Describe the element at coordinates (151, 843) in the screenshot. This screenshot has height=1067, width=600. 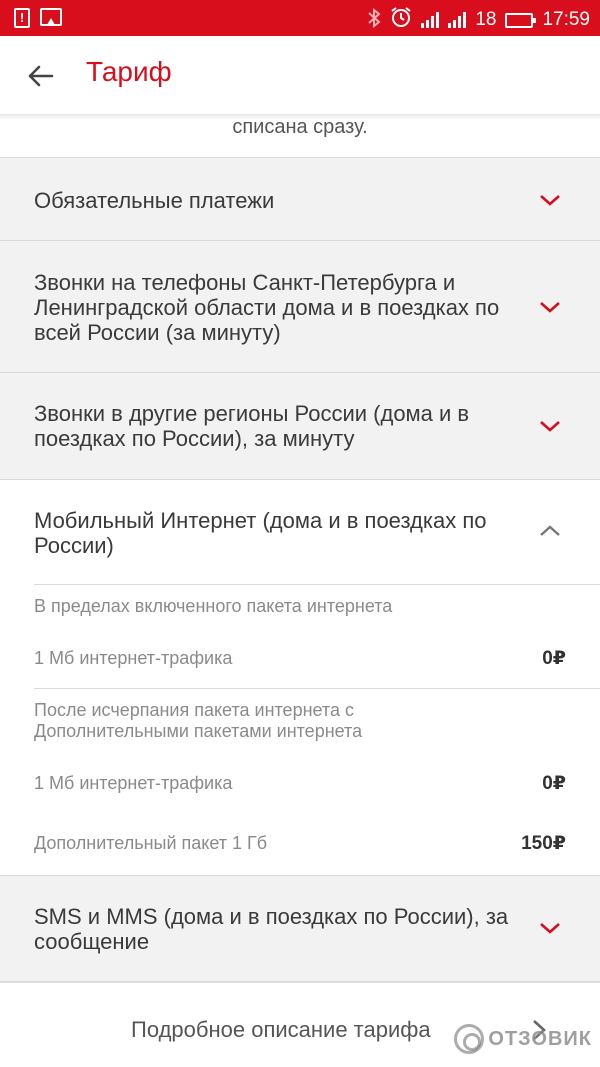
I see `tariff-row-label: Дополнительный пакет 1 Гб` at that location.